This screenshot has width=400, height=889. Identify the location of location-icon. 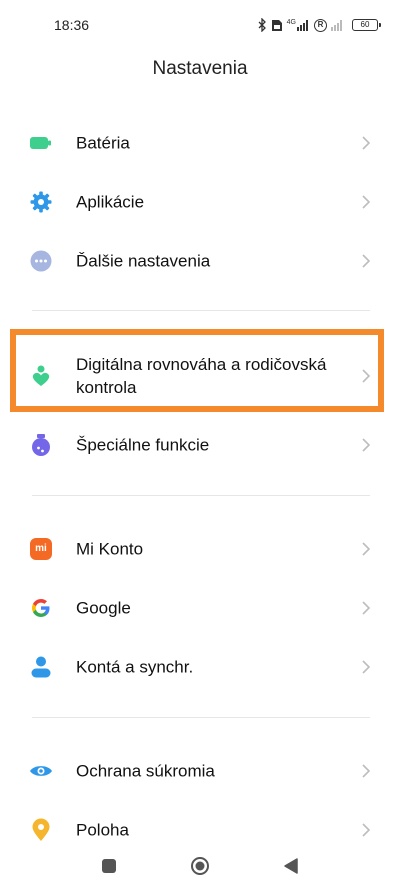
(41, 830).